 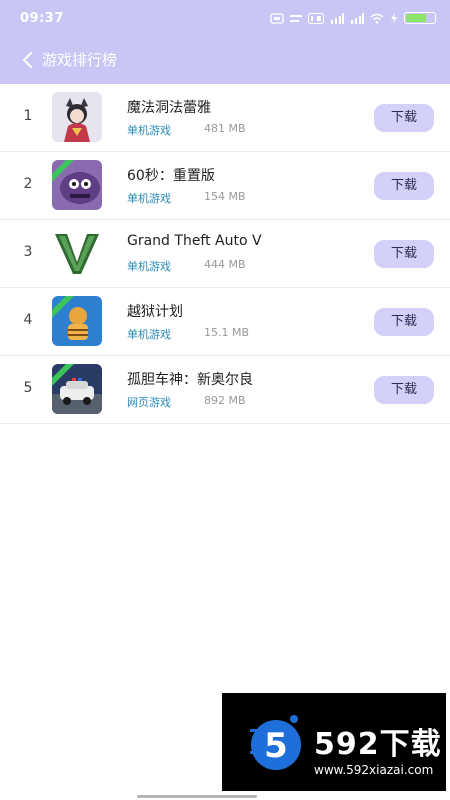 I want to click on rank-number: 4, so click(x=28, y=320).